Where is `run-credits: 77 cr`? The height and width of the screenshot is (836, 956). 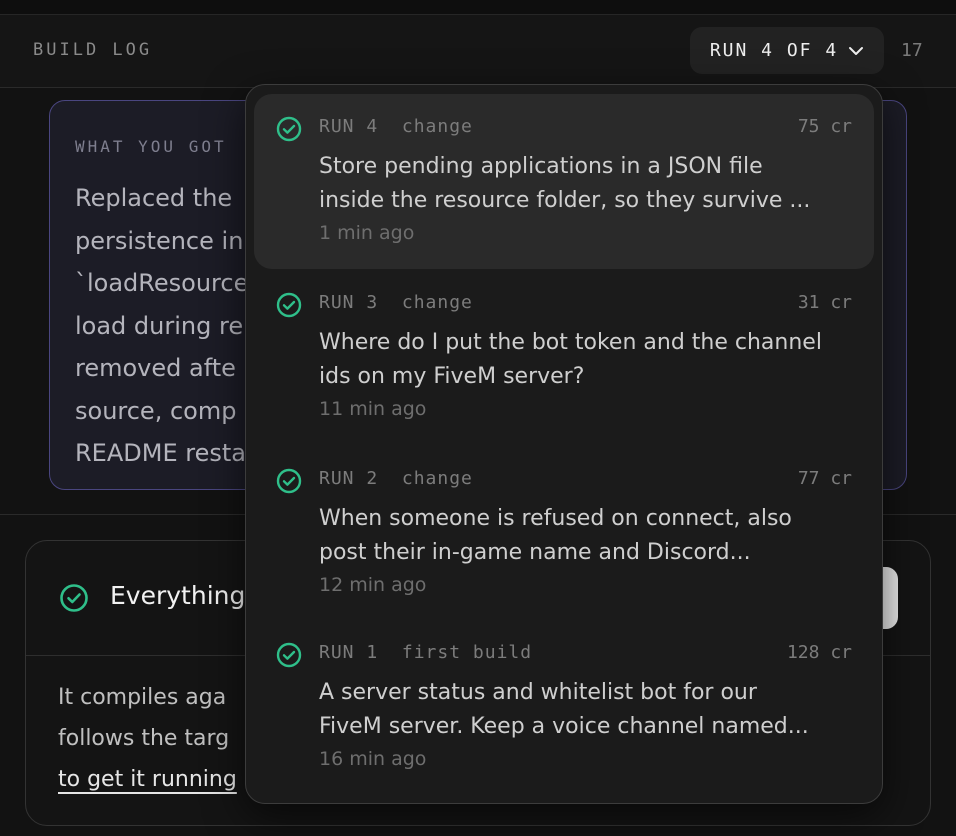
run-credits: 77 cr is located at coordinates (824, 478).